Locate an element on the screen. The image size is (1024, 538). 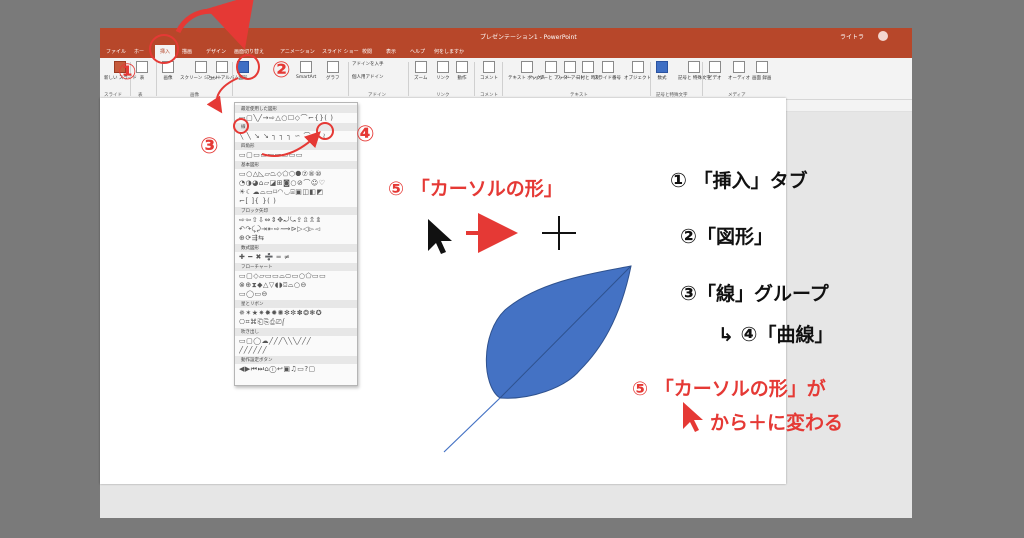
step2-marker: ② is located at coordinates (281, 70).